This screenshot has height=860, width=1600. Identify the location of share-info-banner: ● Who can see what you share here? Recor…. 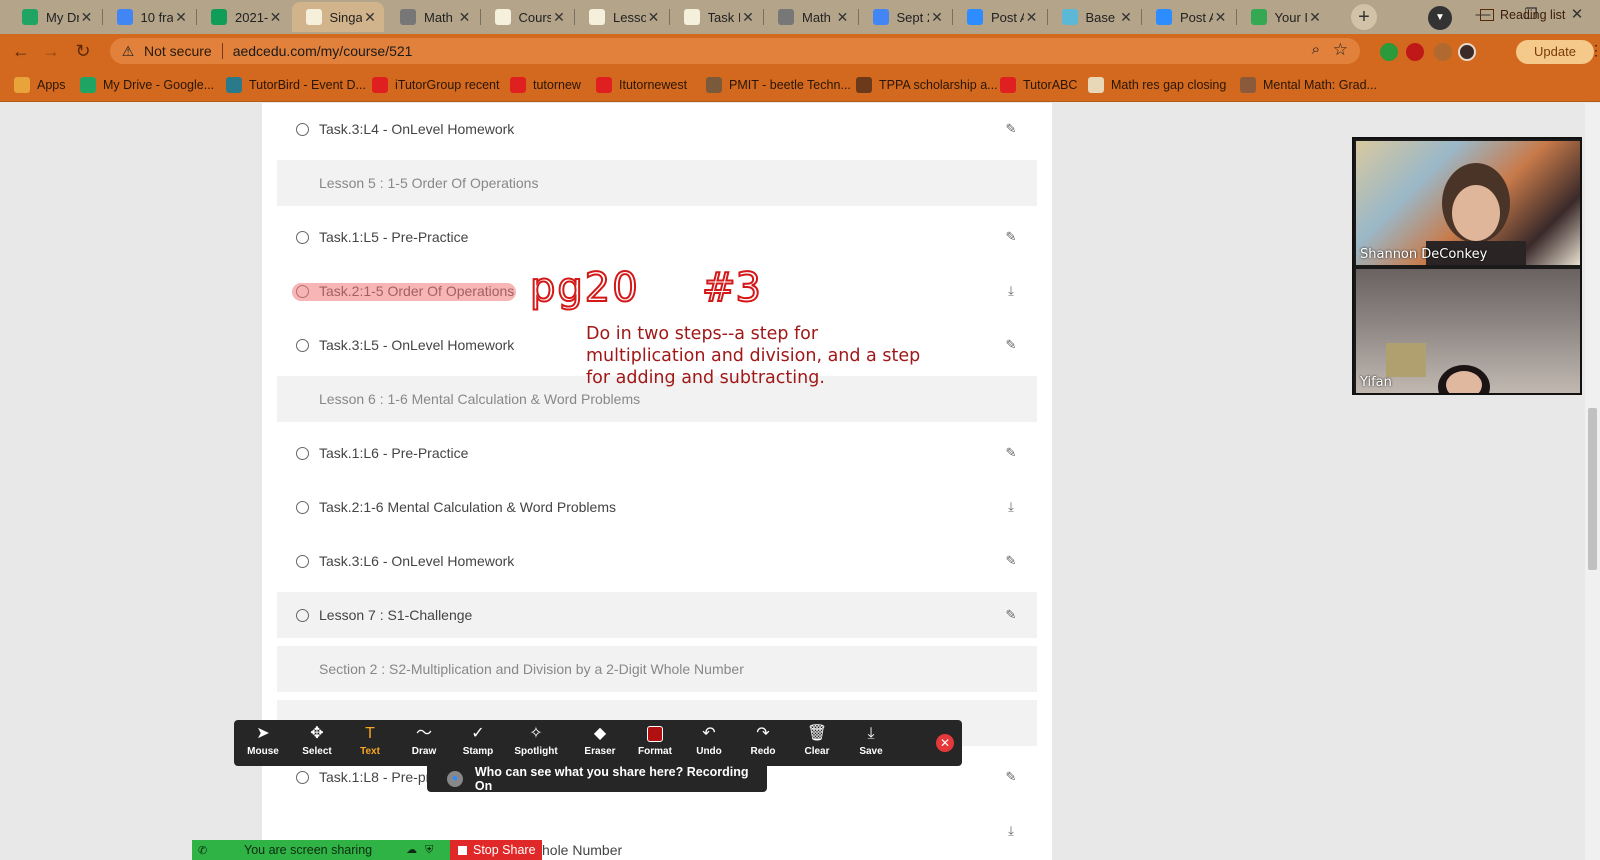
(597, 779).